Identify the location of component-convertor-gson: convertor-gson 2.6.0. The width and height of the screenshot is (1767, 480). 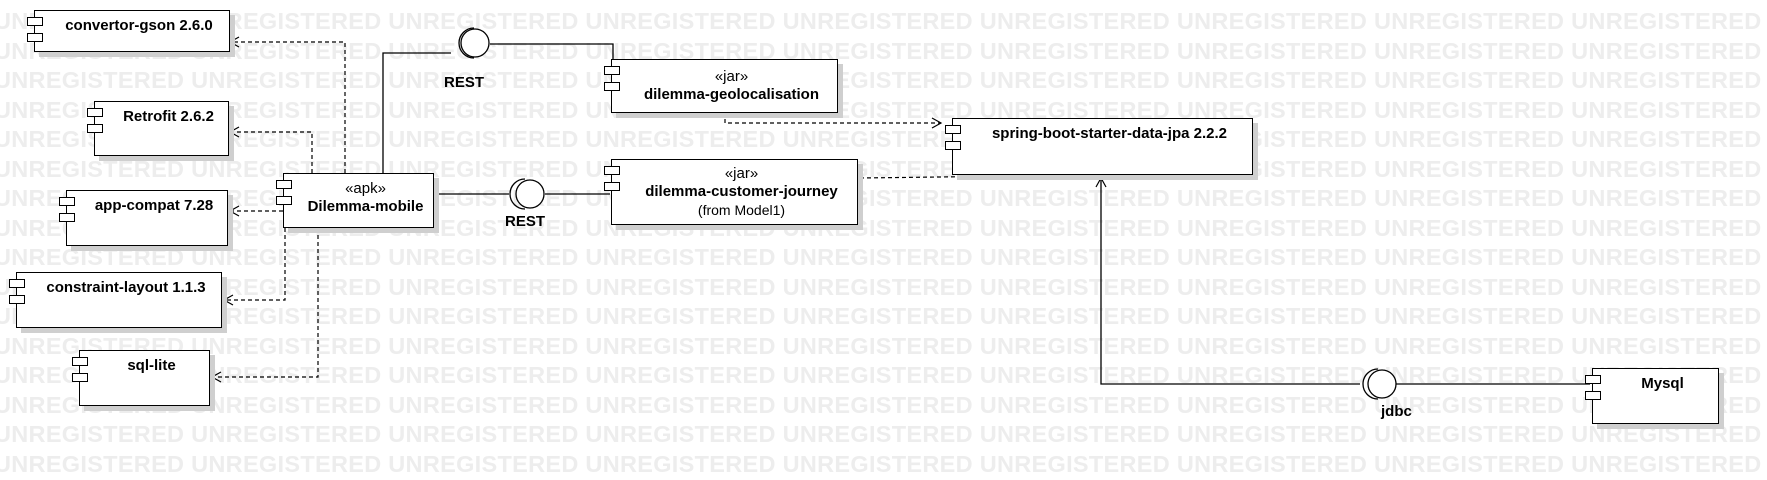
(128, 31).